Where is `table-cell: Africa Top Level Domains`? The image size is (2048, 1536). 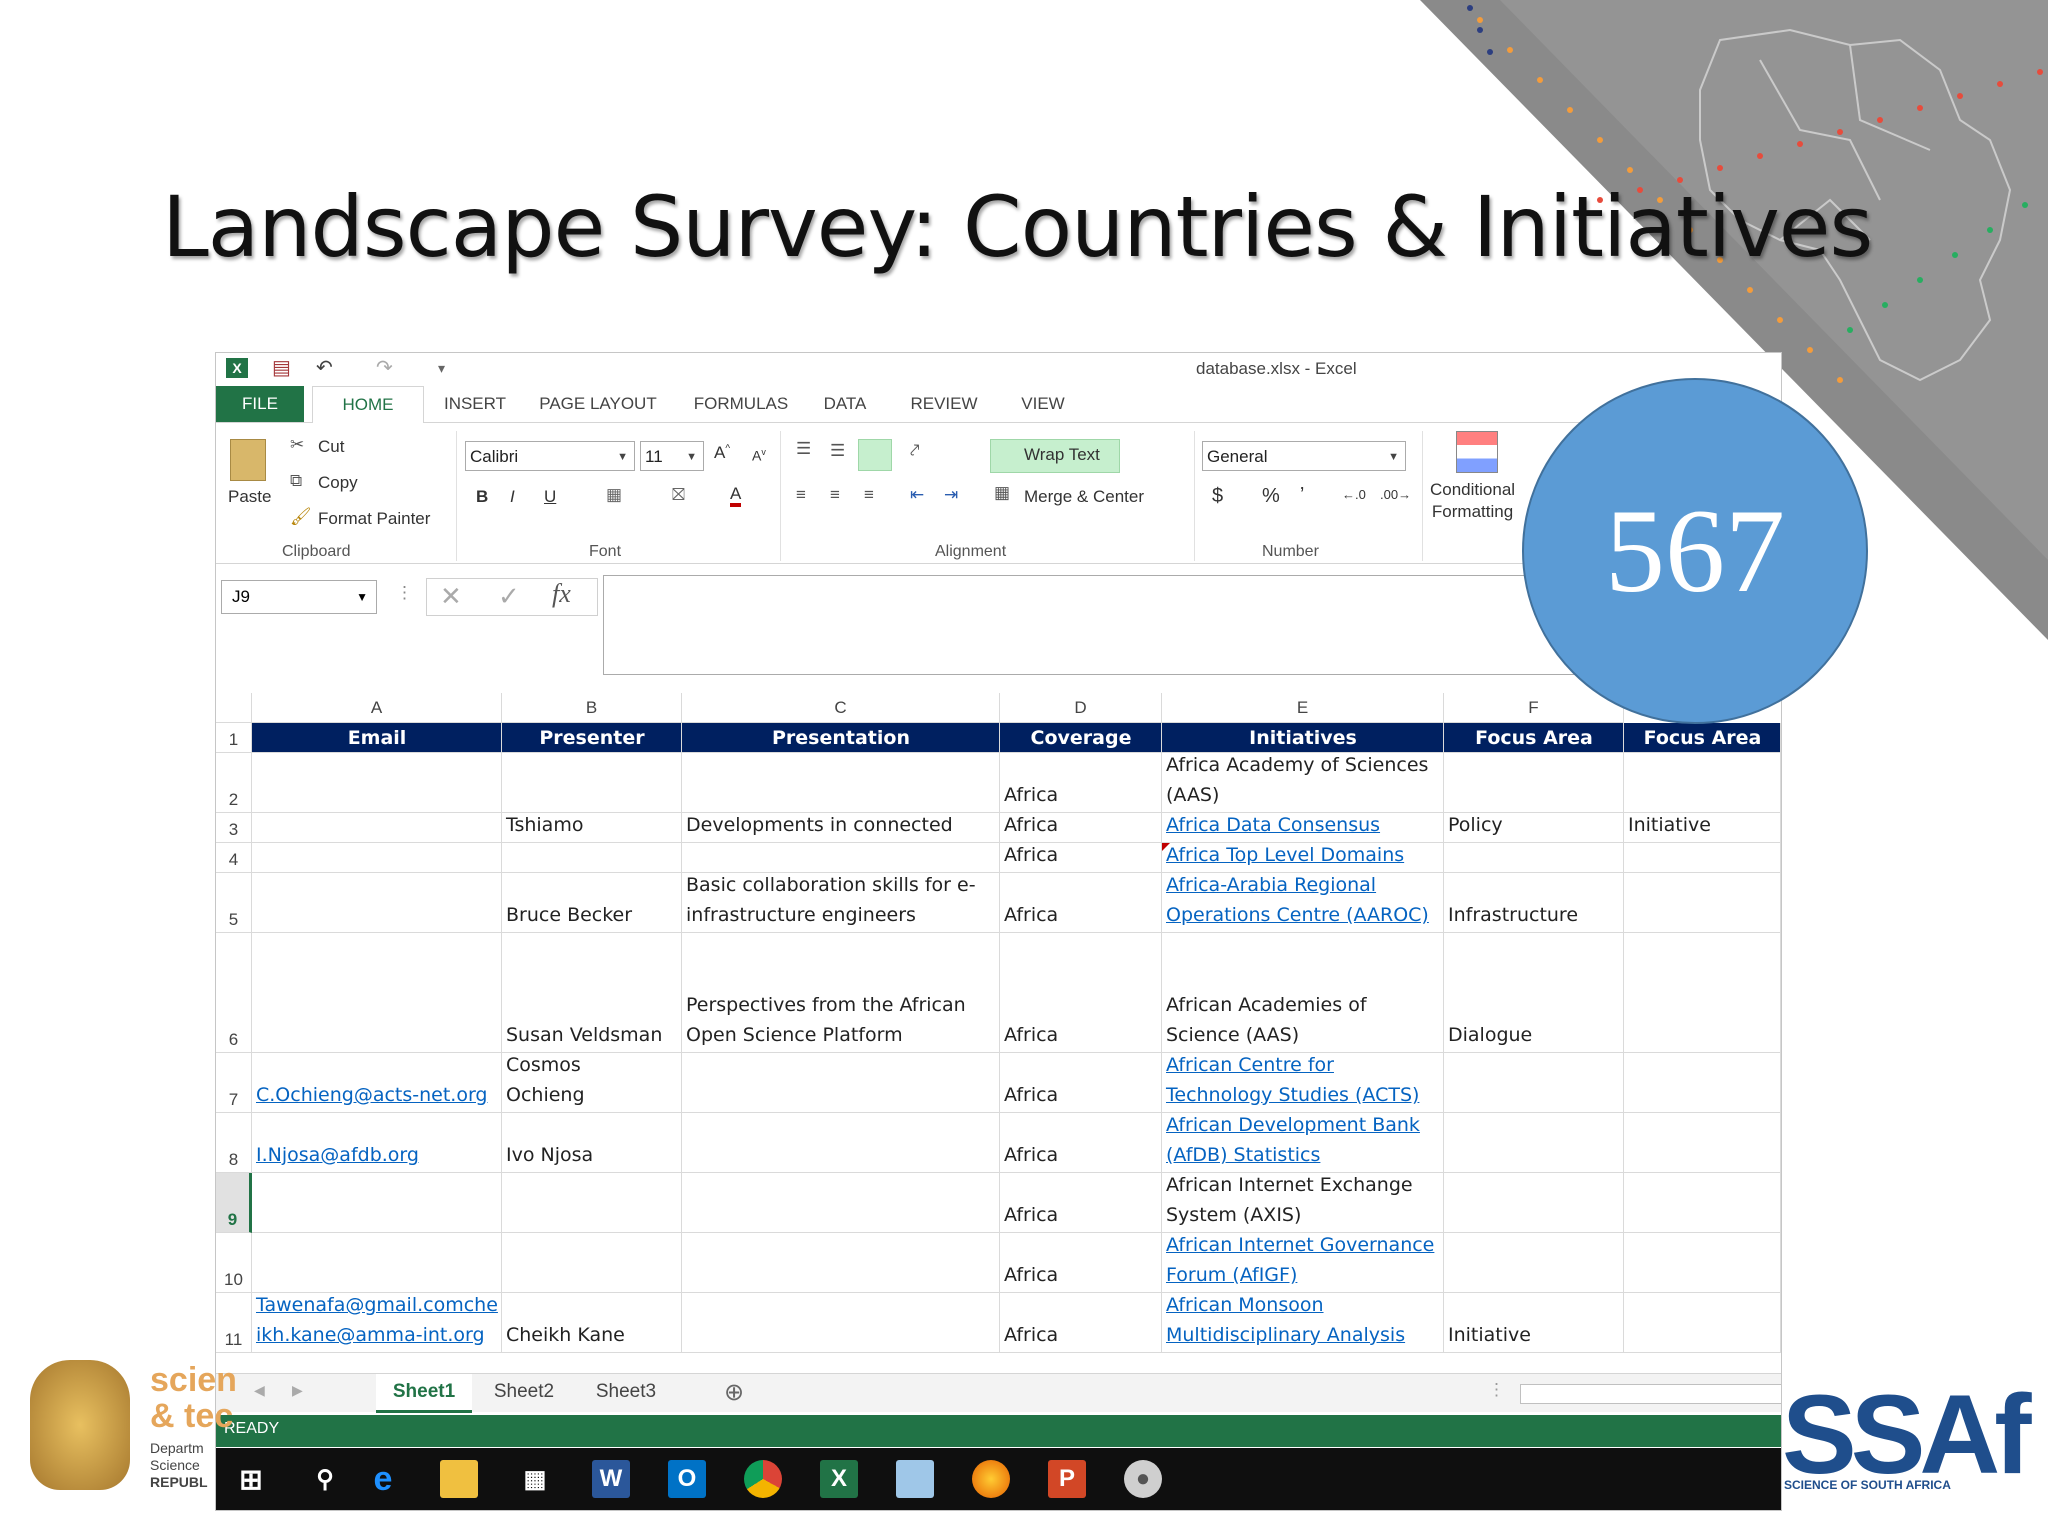 table-cell: Africa Top Level Domains is located at coordinates (1303, 858).